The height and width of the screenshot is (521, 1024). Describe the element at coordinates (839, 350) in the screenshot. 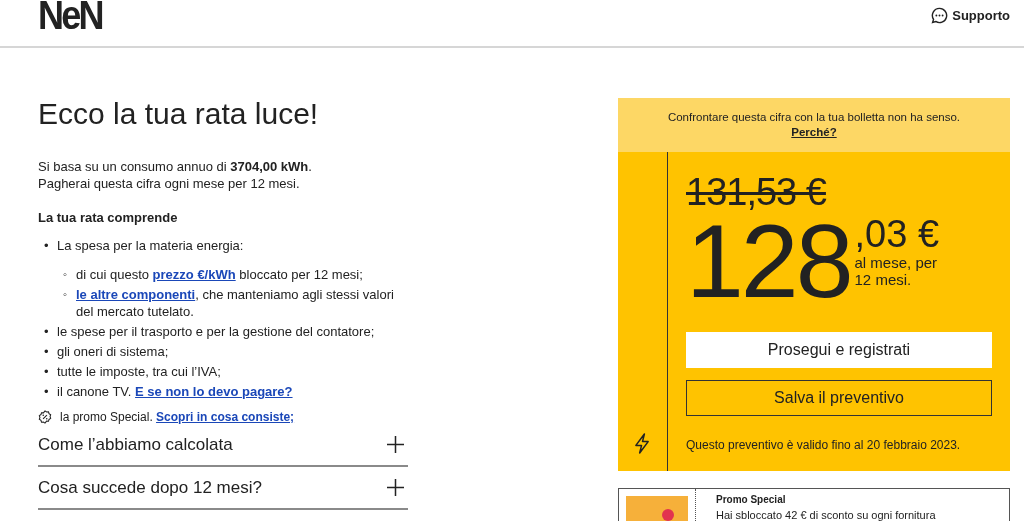

I see `continue-button: Prosegui e registrati` at that location.